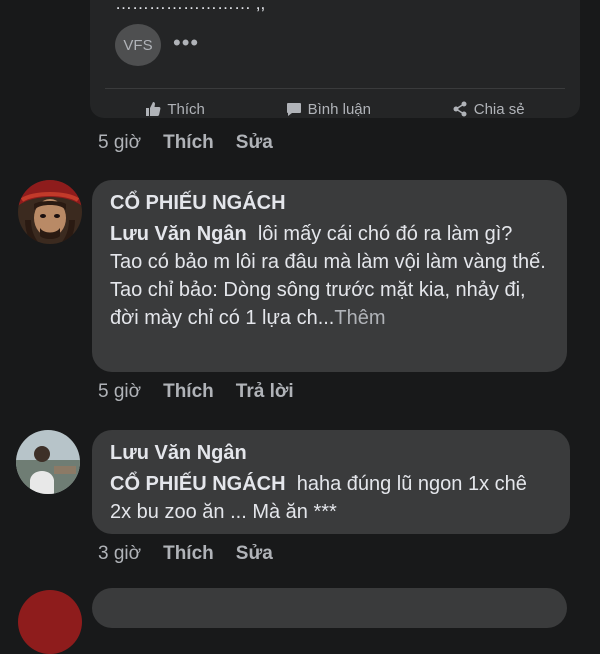 The height and width of the screenshot is (654, 600). What do you see at coordinates (293, 109) in the screenshot?
I see `comment-icon` at bounding box center [293, 109].